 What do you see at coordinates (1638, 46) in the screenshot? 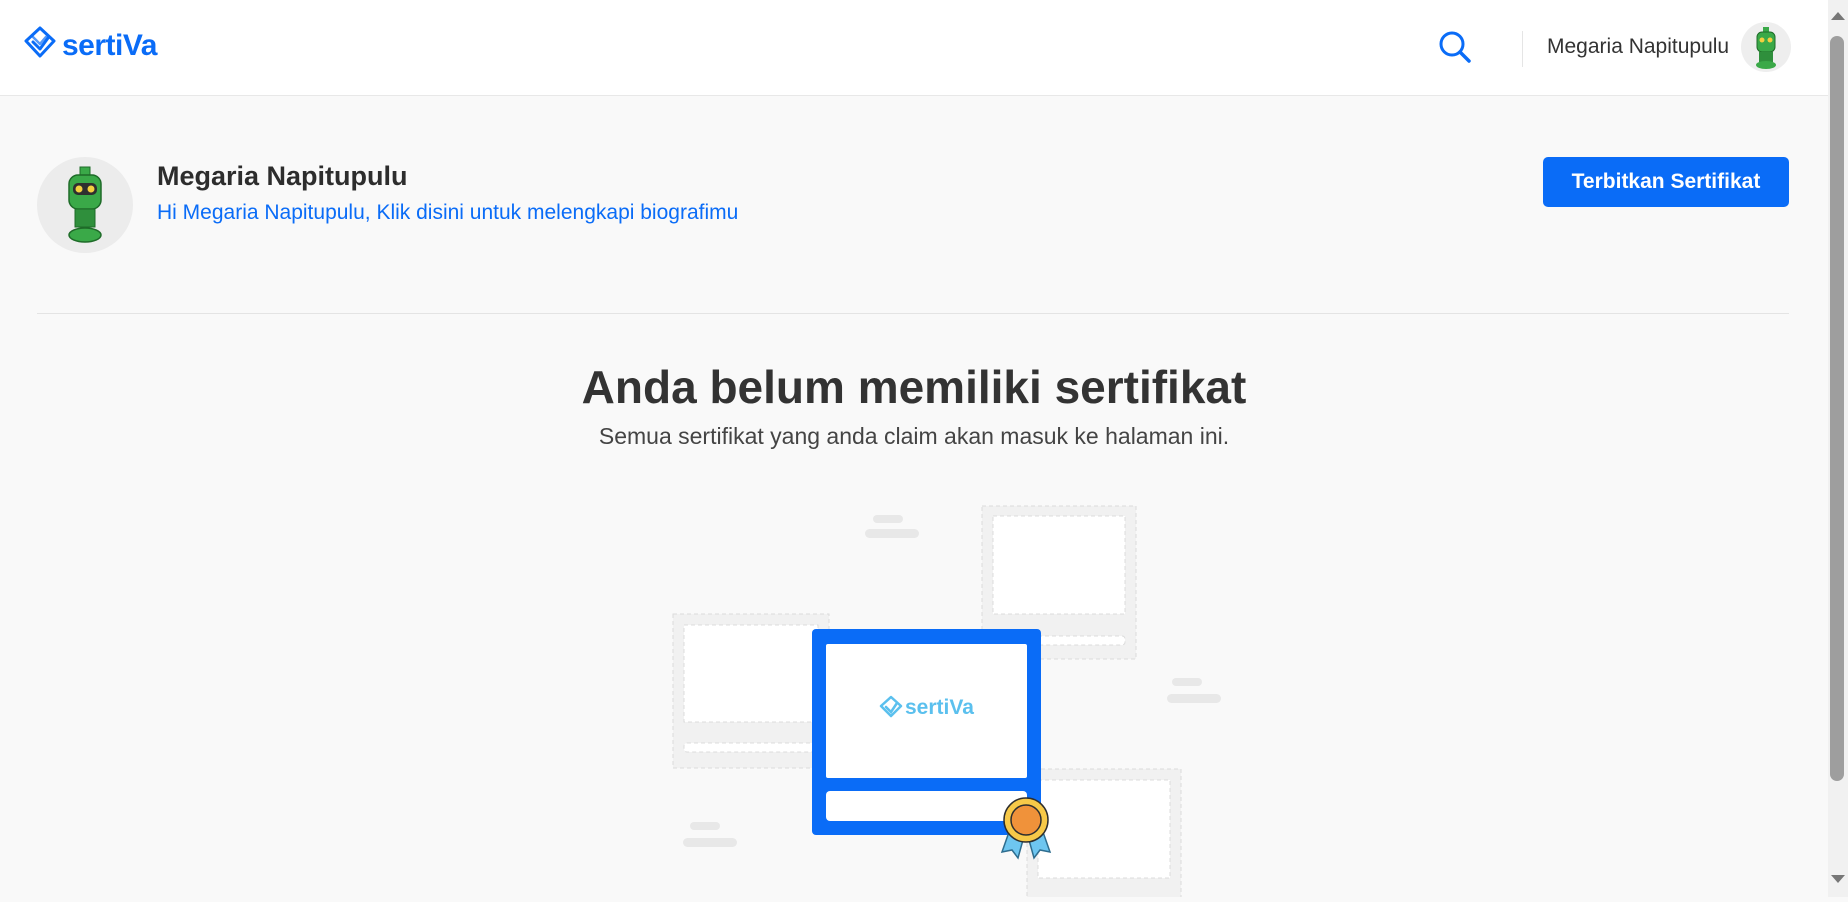
I see `user-name: Megaria Napitupulu` at bounding box center [1638, 46].